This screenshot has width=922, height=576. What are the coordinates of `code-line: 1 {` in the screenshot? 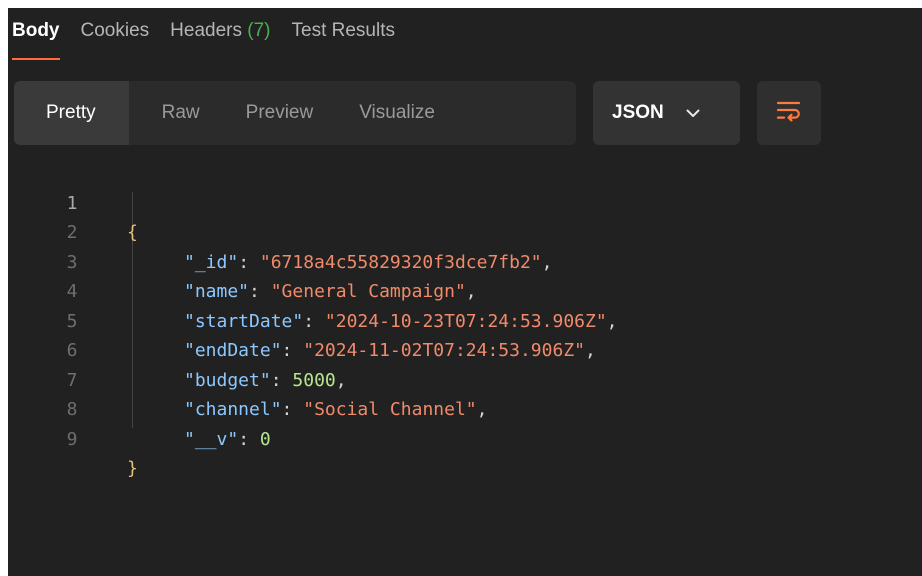 It's located at (465, 201).